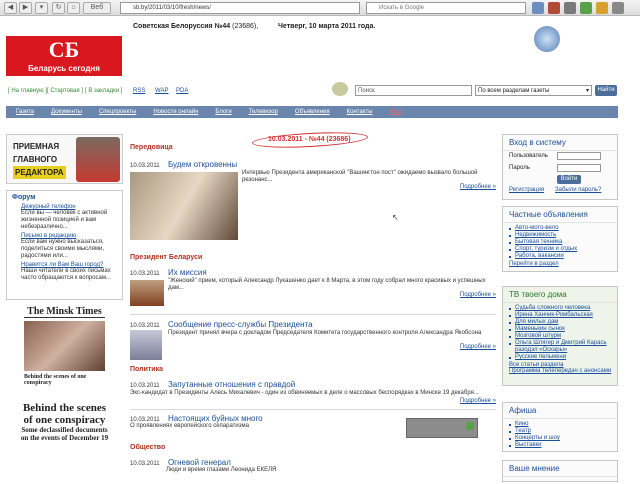 This screenshot has width=640, height=484. Describe the element at coordinates (560, 228) in the screenshot. I see `ads-item: Авто-мото-вело` at that location.